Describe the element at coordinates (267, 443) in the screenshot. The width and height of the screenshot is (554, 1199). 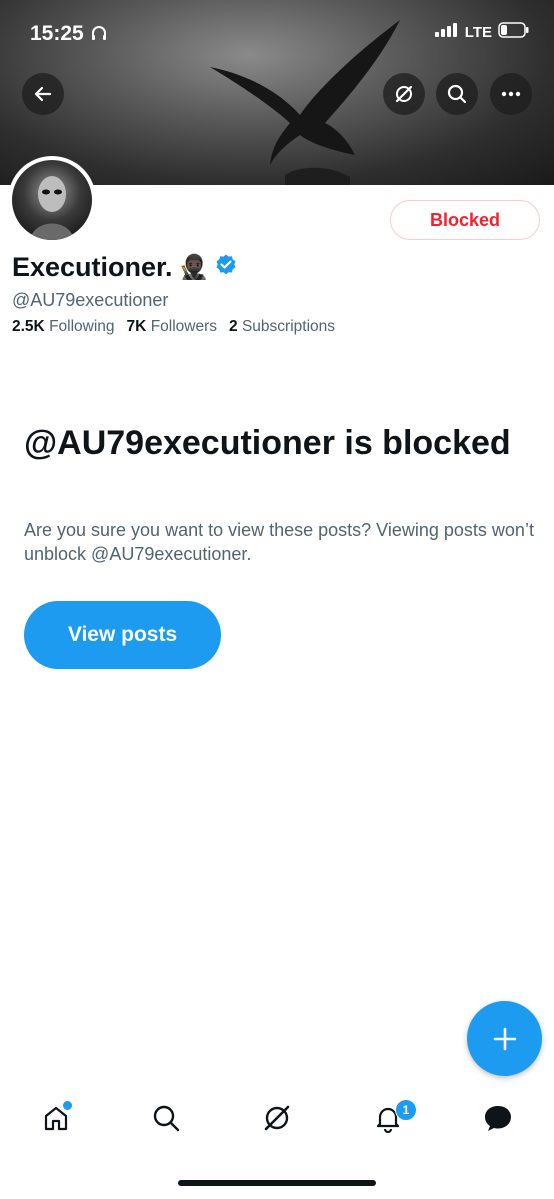
I see `blocked-title: @AU79executioner is blocked` at that location.